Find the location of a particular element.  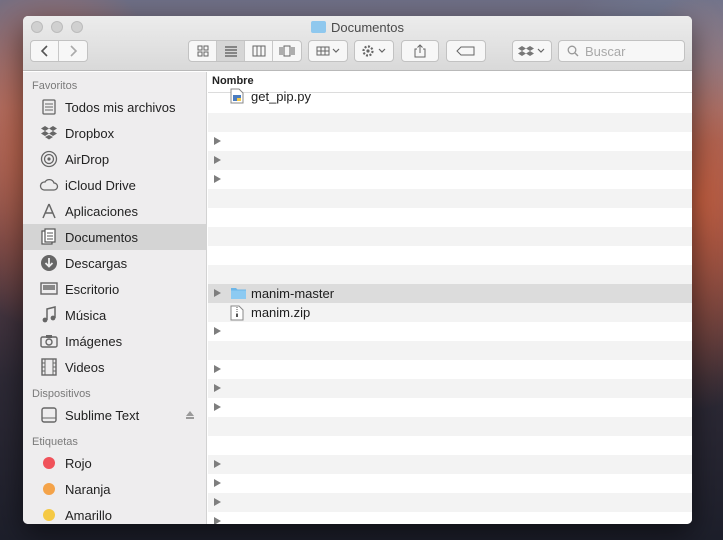

sidebar-item-documents: Documentos is located at coordinates (114, 237).